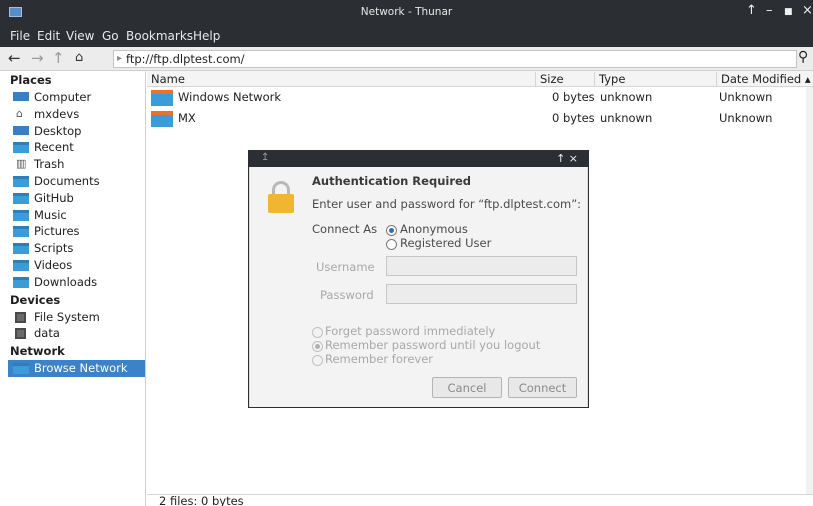  I want to click on connect-button: Connect, so click(542, 387).